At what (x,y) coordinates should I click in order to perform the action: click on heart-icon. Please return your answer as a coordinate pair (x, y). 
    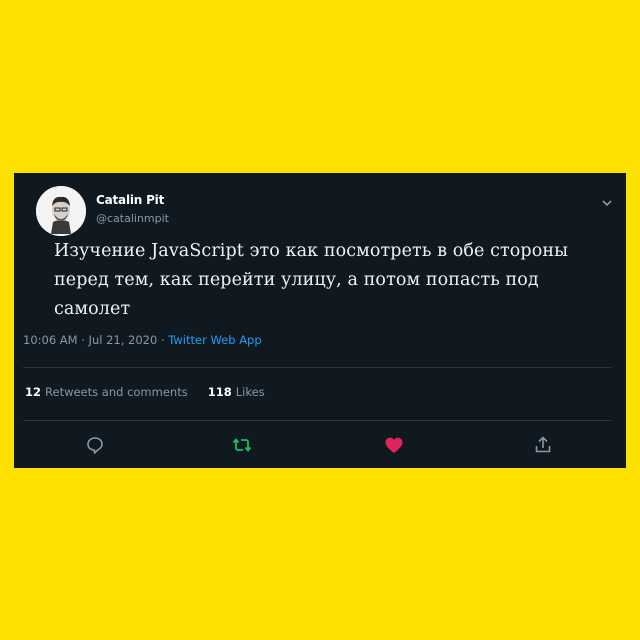
    Looking at the image, I should click on (394, 445).